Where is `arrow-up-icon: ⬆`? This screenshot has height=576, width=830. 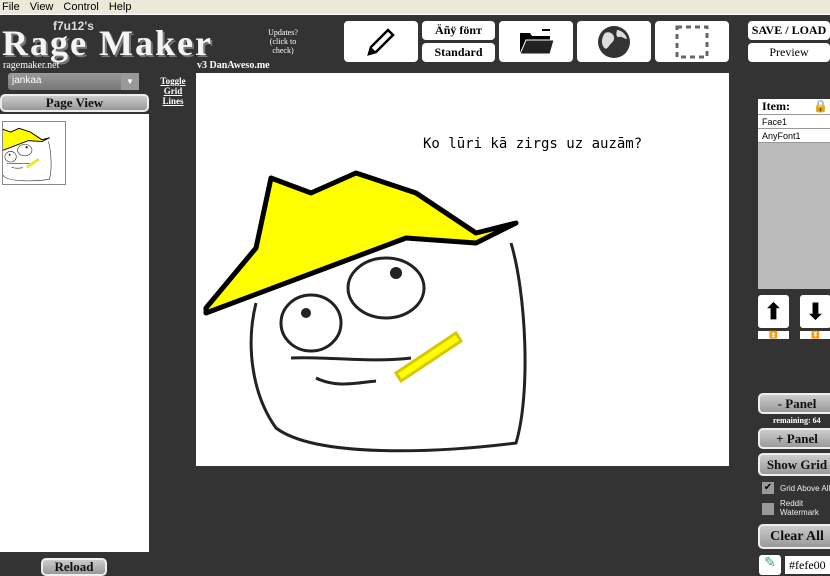 arrow-up-icon: ⬆ is located at coordinates (773, 311).